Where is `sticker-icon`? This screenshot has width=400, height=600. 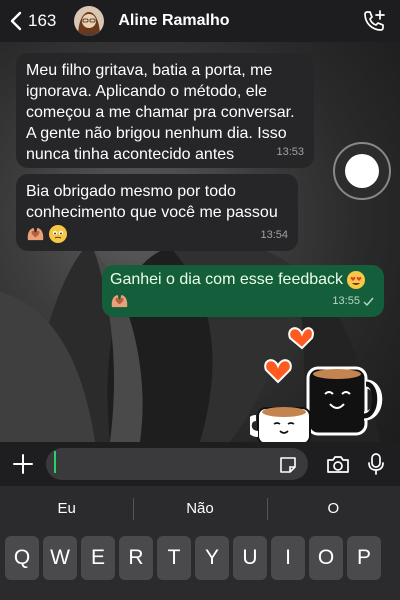 sticker-icon is located at coordinates (288, 465).